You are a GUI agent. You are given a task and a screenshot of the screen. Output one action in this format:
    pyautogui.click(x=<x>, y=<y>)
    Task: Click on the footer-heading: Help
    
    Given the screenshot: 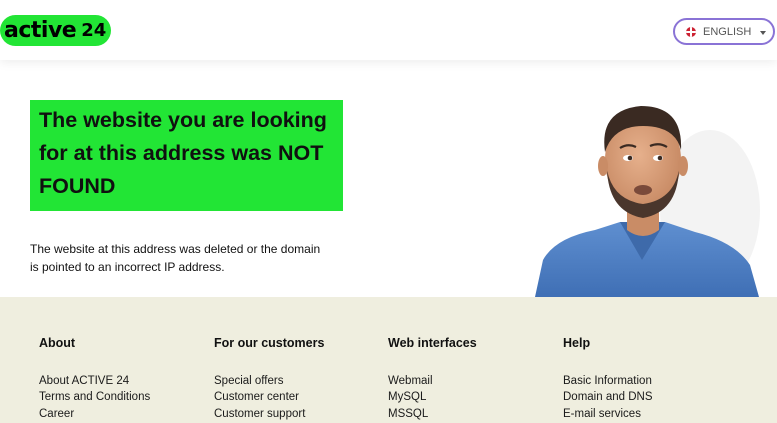 What is the action you would take?
    pyautogui.click(x=577, y=343)
    